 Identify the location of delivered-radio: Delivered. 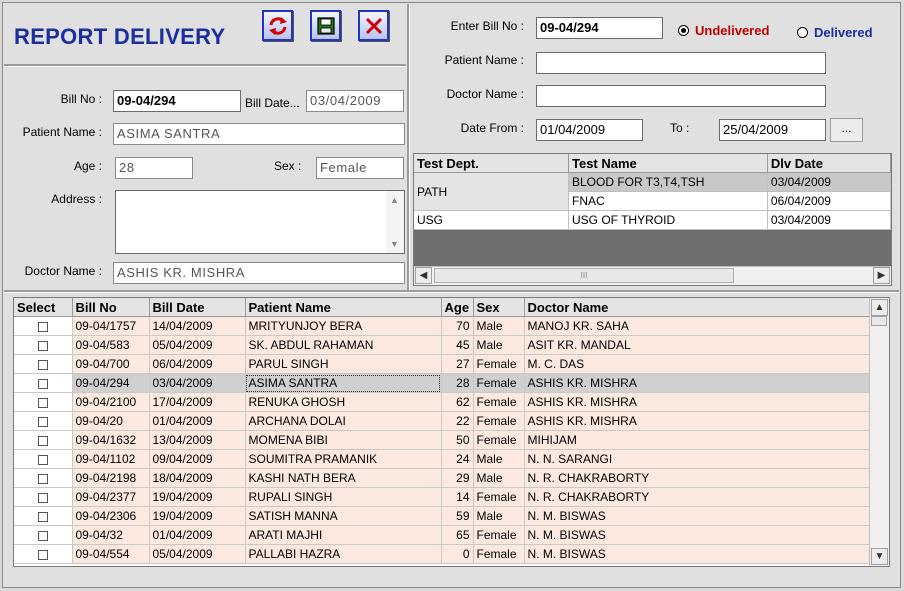
(835, 32).